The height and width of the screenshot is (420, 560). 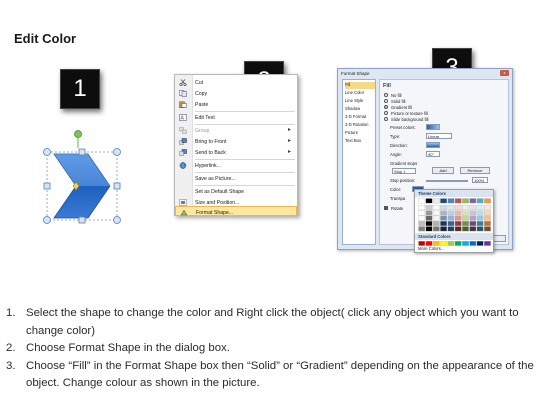 What do you see at coordinates (47, 220) in the screenshot?
I see `resize-handle-bl` at bounding box center [47, 220].